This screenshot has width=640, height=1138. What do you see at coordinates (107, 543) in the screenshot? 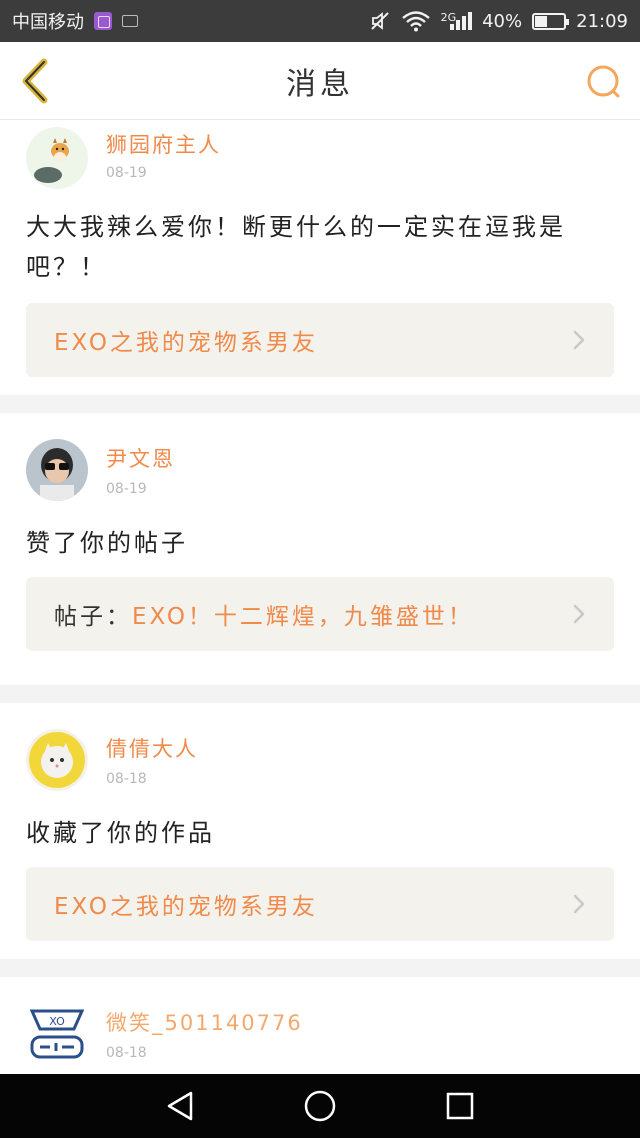
I see `message-text: 赞了你的帖子` at bounding box center [107, 543].